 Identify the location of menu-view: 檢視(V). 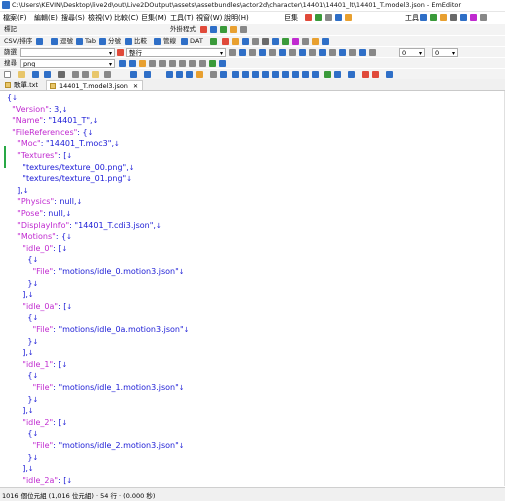
(100, 18).